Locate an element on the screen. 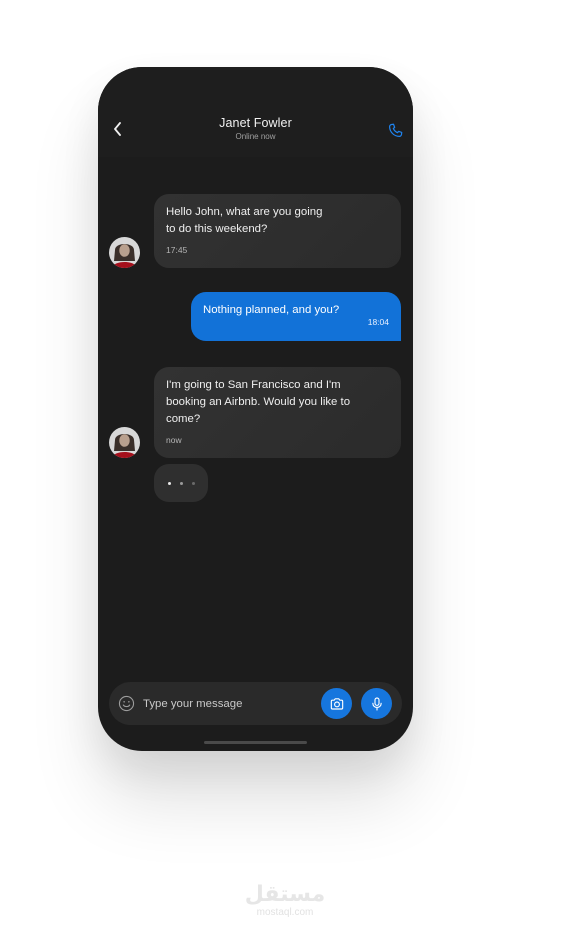  message-time: 18:04 is located at coordinates (378, 322).